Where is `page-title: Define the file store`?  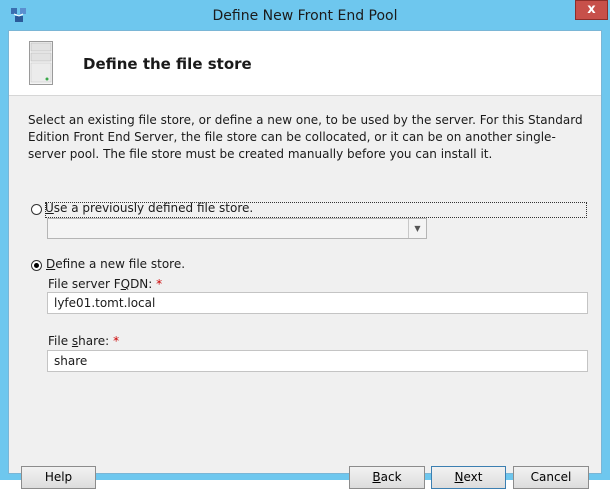
page-title: Define the file store is located at coordinates (167, 64).